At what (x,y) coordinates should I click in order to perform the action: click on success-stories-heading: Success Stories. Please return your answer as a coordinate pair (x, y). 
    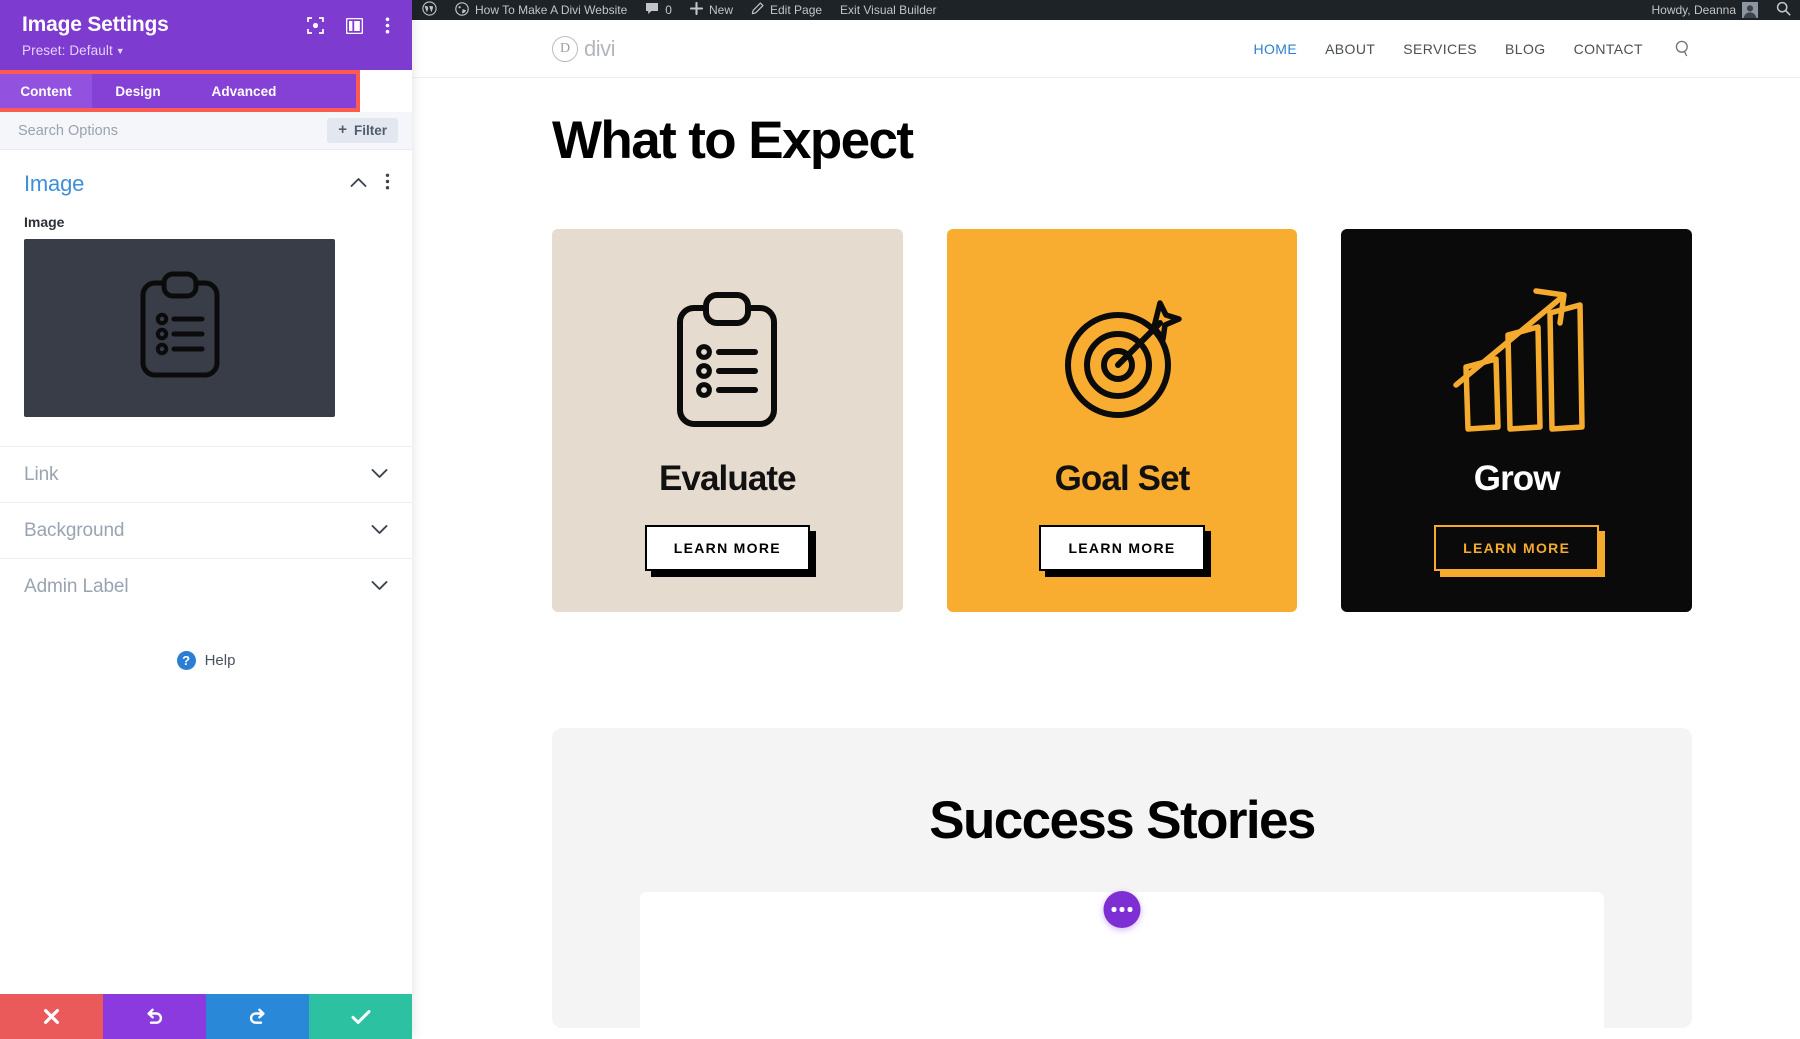
    Looking at the image, I should click on (1122, 820).